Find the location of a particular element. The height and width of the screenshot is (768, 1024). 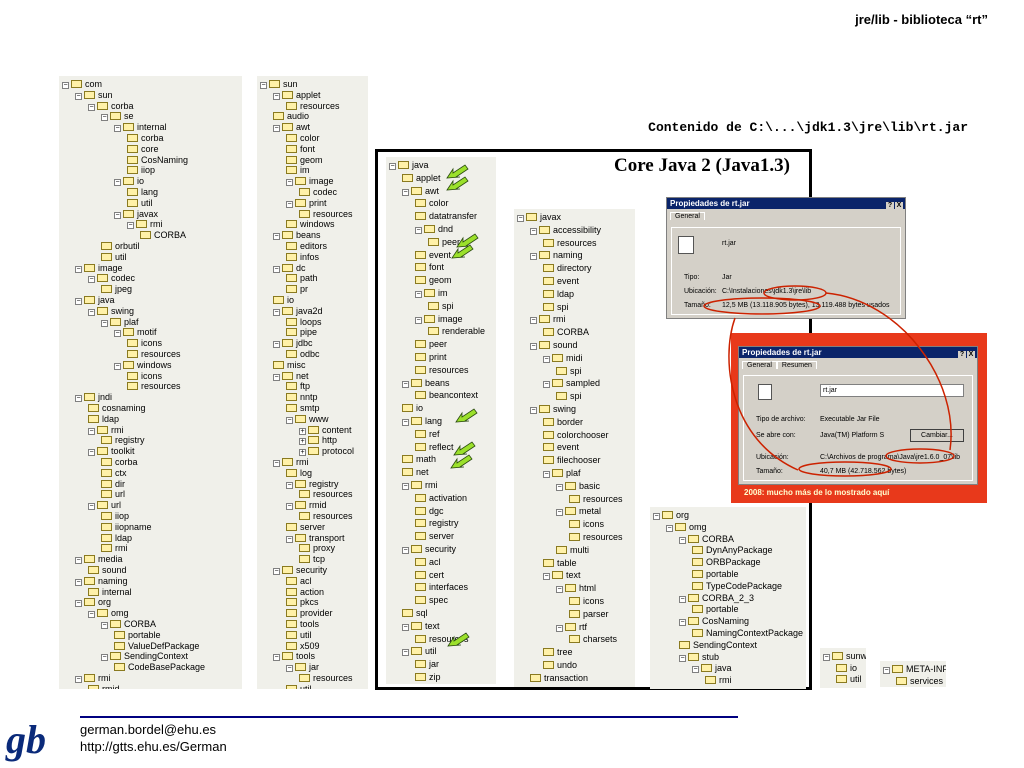

folder-tree-item: table is located at coordinates (560, 563).